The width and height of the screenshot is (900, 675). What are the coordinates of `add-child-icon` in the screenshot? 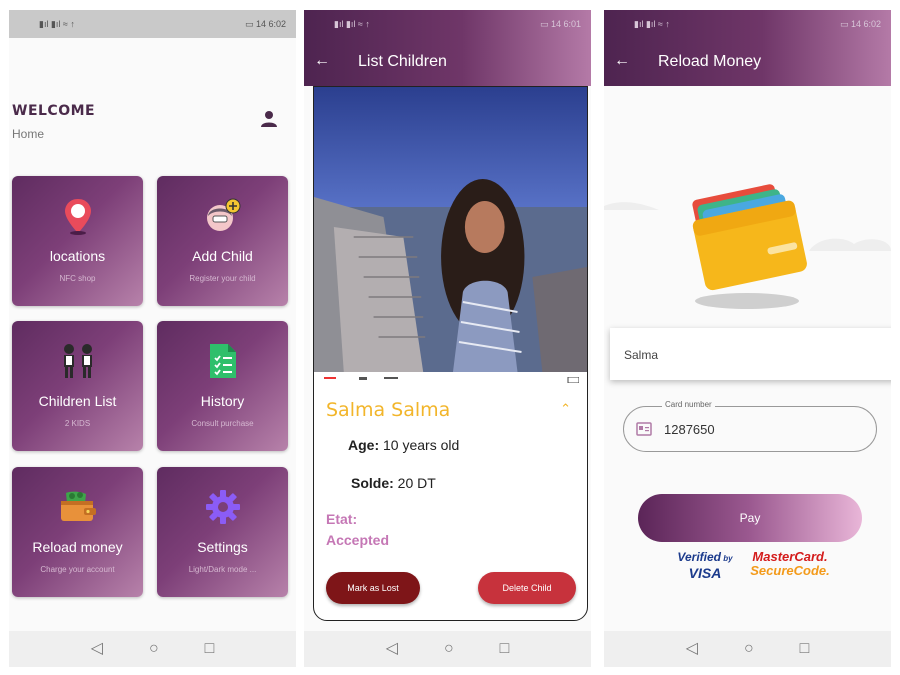 It's located at (223, 214).